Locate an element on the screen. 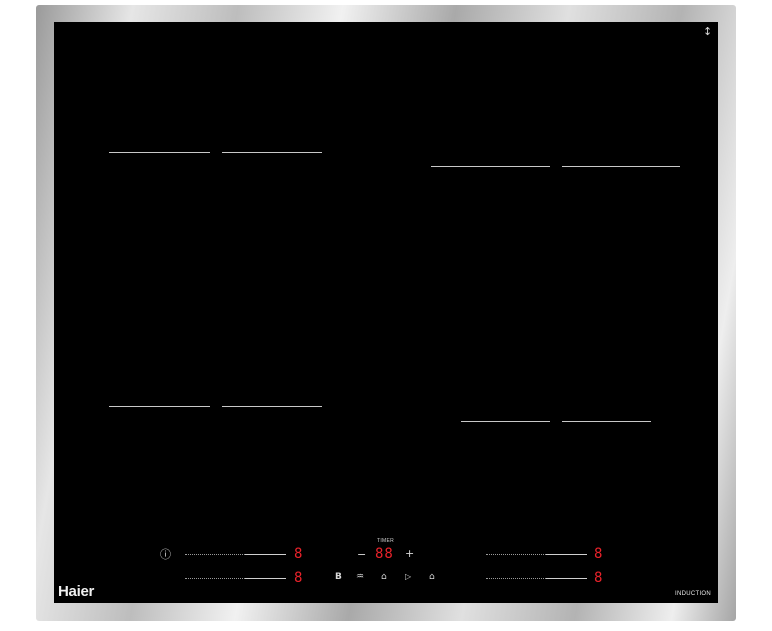 The width and height of the screenshot is (772, 631). pause-icon: ▷ is located at coordinates (408, 577).